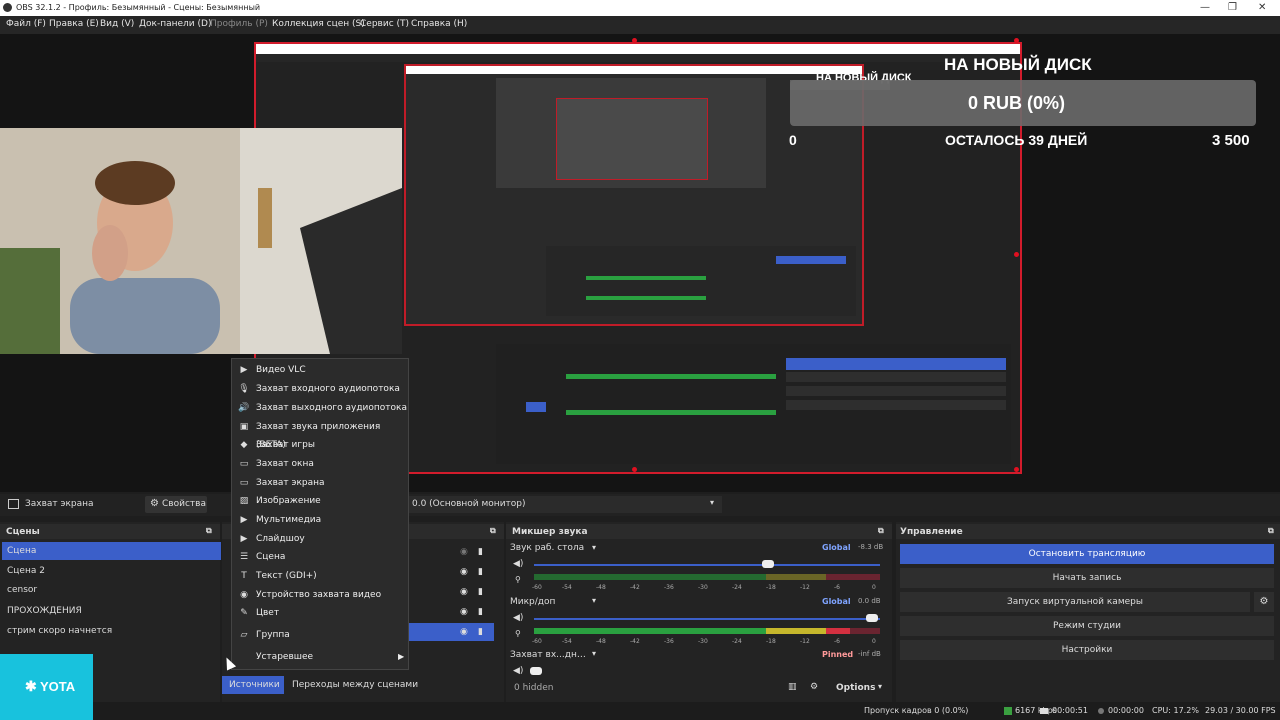 This screenshot has height=720, width=1280. Describe the element at coordinates (111, 611) in the screenshot. I see `scene-item: ПРОХОЖДЕНИЯ` at that location.